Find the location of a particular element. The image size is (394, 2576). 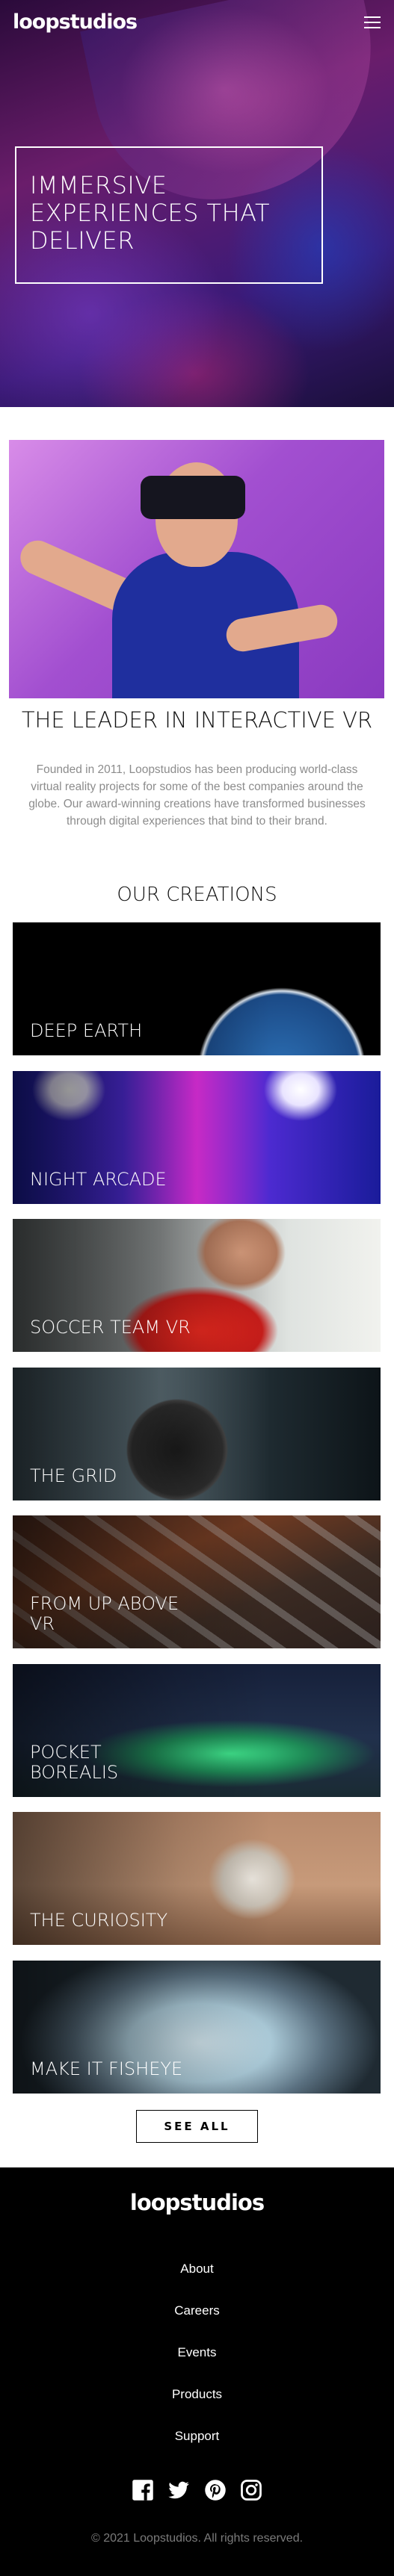

creation-card-deep-earth: Deep earth is located at coordinates (197, 988).